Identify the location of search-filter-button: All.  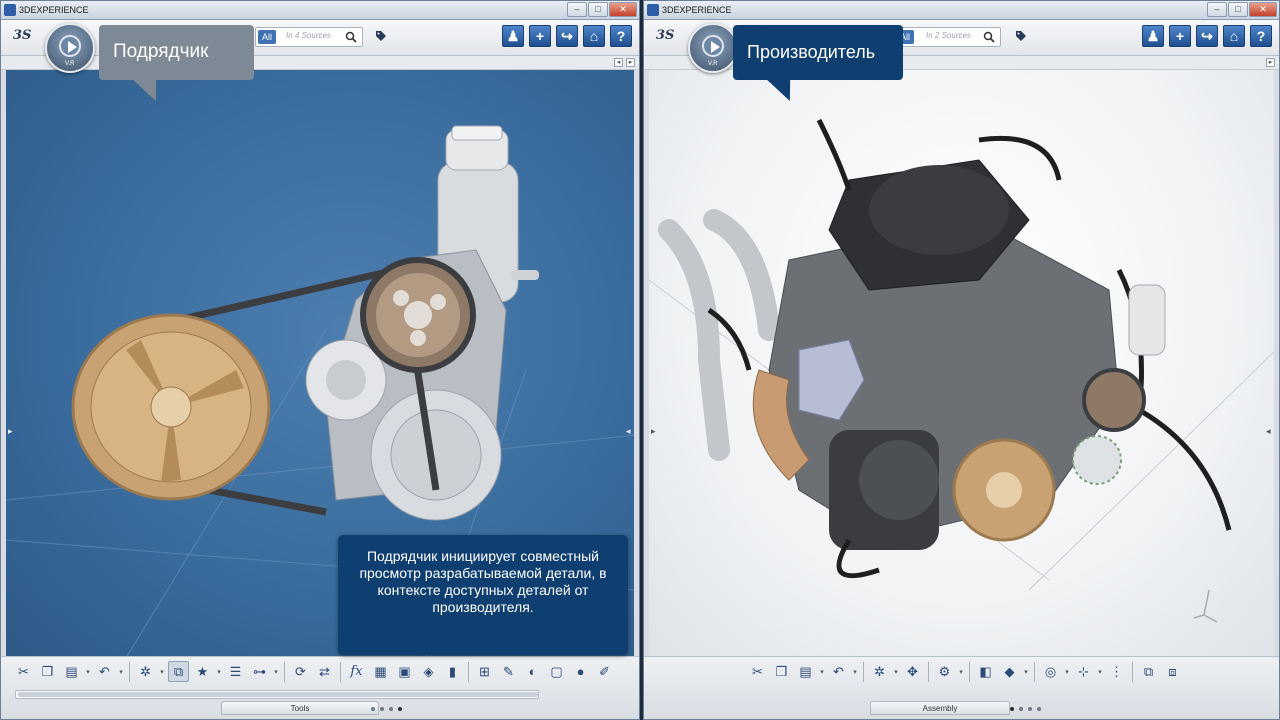
(267, 37).